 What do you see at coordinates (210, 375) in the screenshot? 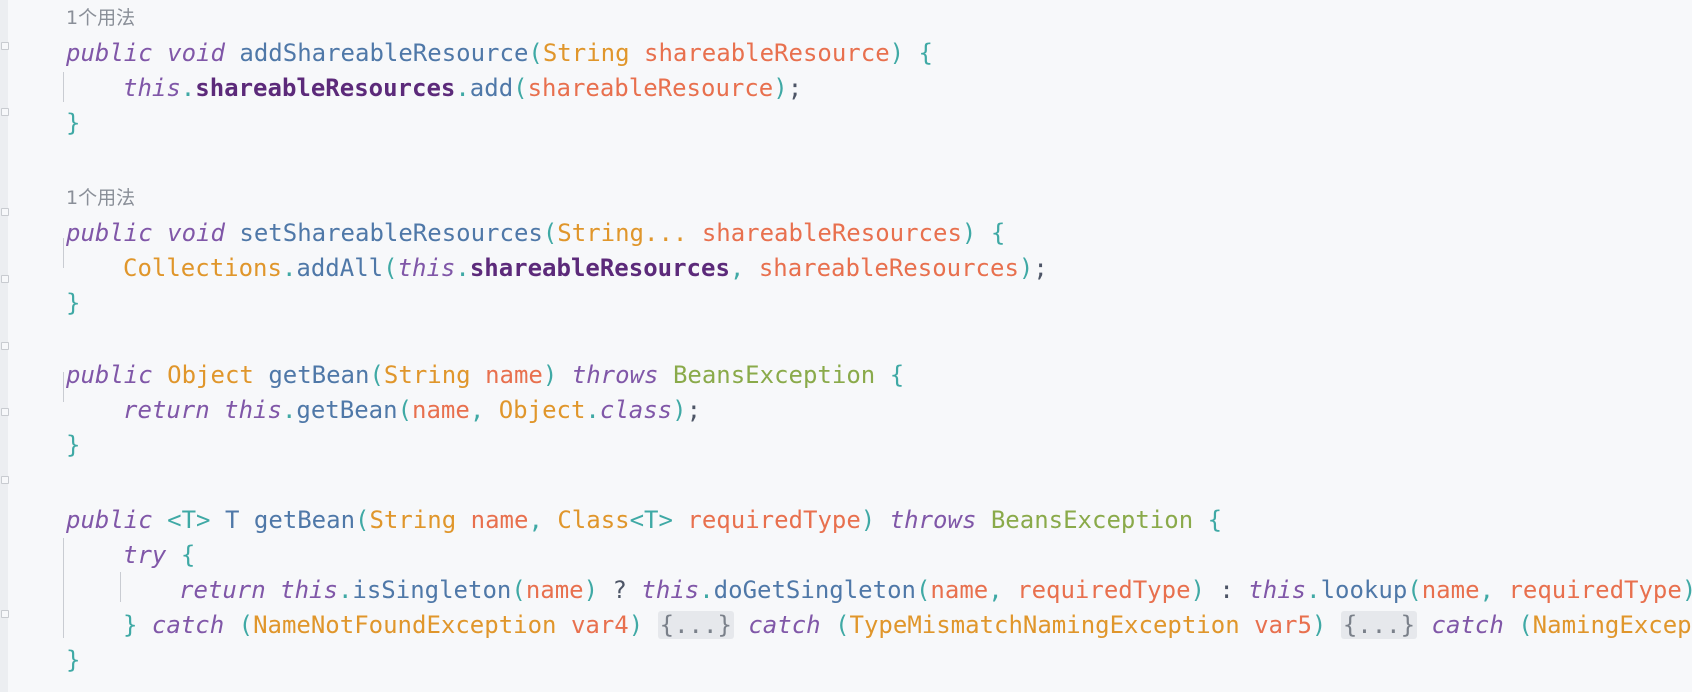
I see `type-name: Object` at bounding box center [210, 375].